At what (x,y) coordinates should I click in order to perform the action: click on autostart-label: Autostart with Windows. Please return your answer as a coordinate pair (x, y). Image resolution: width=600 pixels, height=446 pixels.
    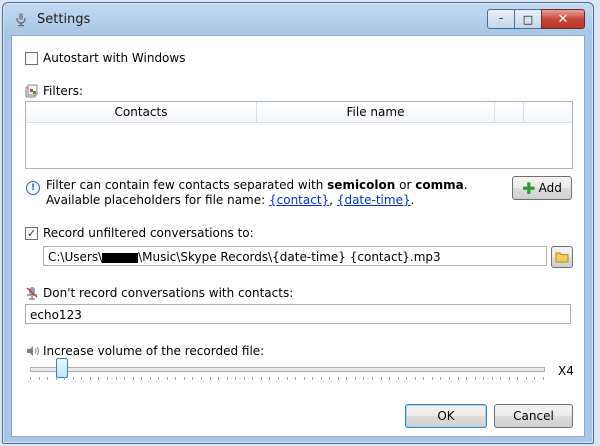
    Looking at the image, I should click on (114, 58).